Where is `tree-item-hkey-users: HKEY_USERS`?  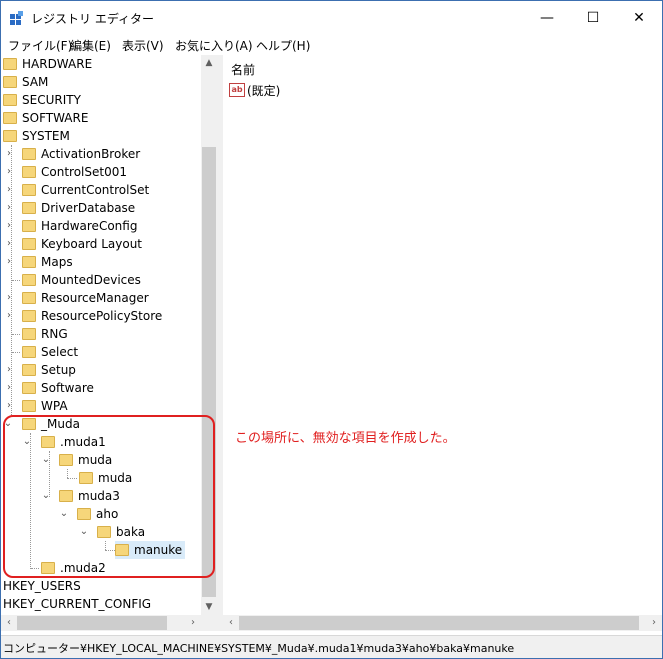 tree-item-hkey-users: HKEY_USERS is located at coordinates (42, 586).